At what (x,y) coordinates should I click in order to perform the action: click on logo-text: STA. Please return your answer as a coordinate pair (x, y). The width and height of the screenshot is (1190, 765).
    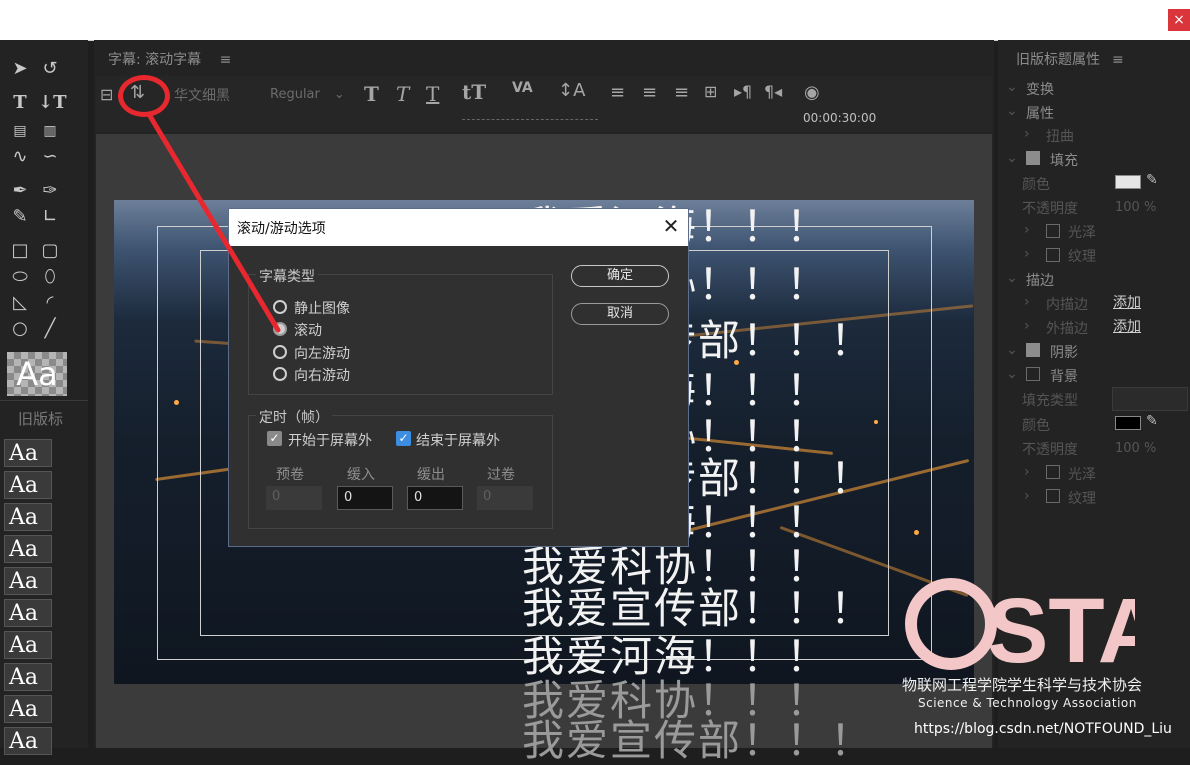
    Looking at the image, I should click on (1061, 625).